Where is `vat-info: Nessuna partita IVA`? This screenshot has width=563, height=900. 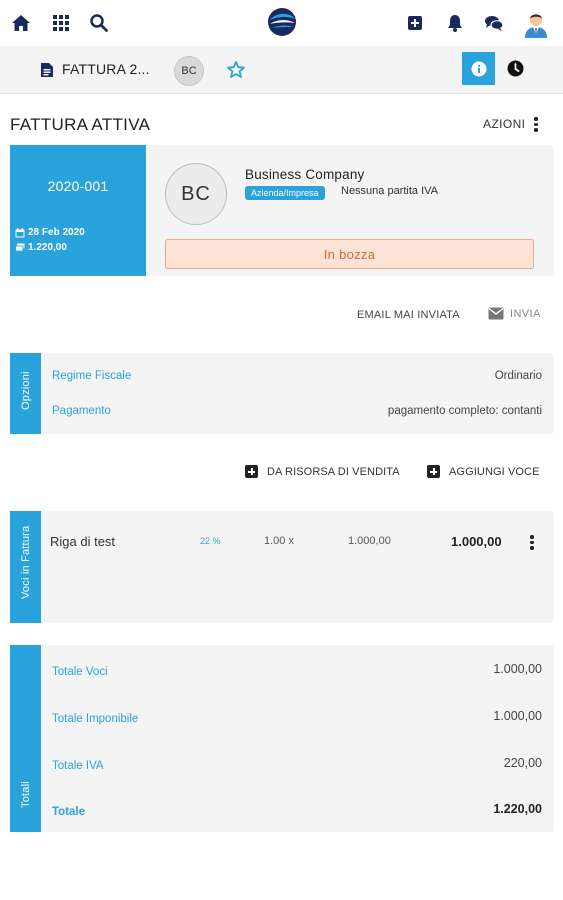 vat-info: Nessuna partita IVA is located at coordinates (390, 191).